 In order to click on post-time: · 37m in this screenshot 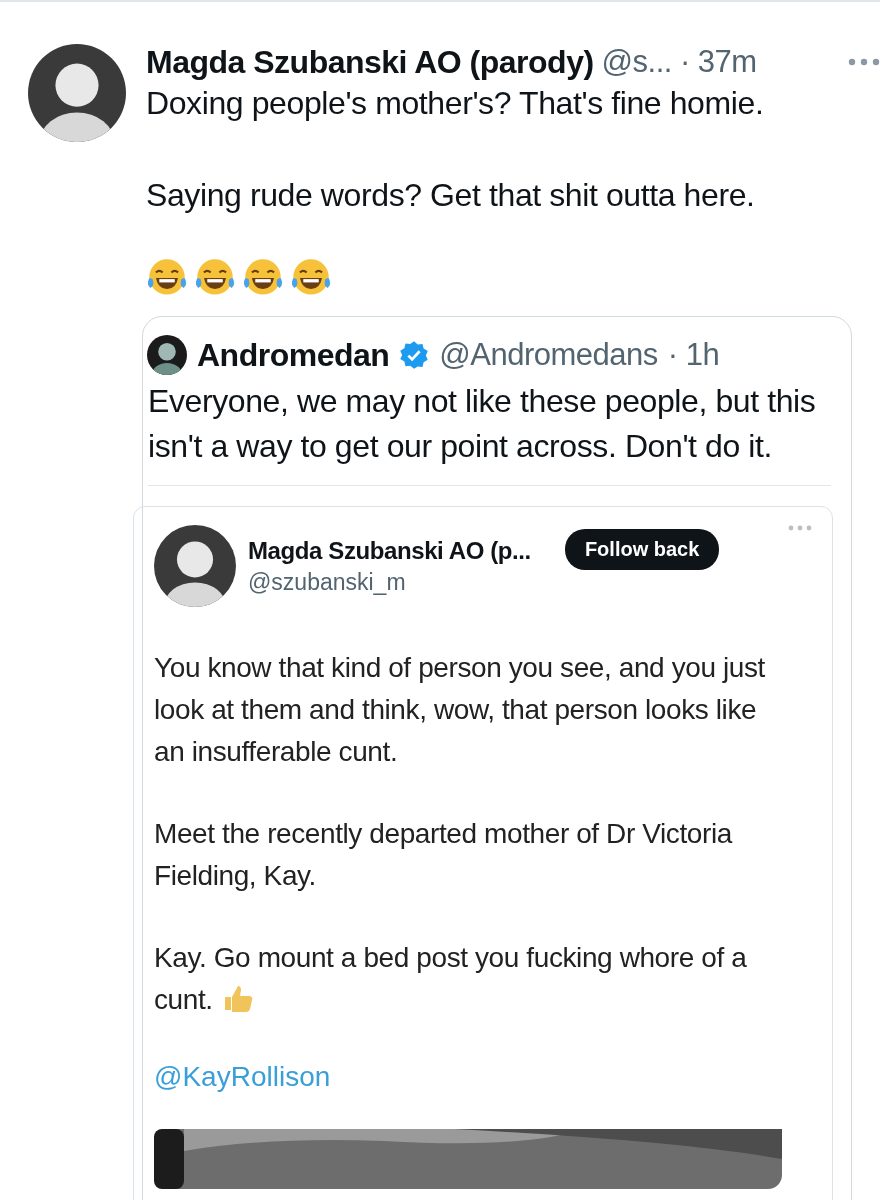, I will do `click(718, 62)`.